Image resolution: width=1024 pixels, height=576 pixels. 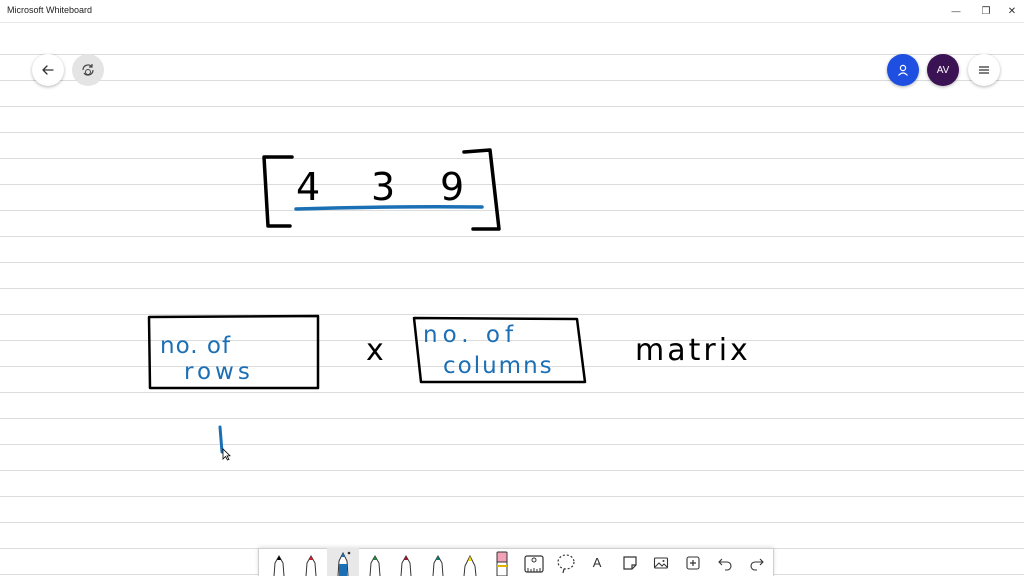 I want to click on pen-black-tool, so click(x=279, y=562).